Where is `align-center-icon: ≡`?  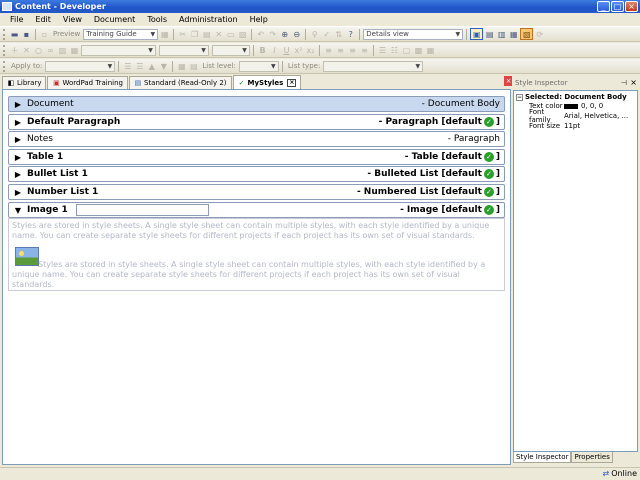 align-center-icon: ≡ is located at coordinates (340, 50).